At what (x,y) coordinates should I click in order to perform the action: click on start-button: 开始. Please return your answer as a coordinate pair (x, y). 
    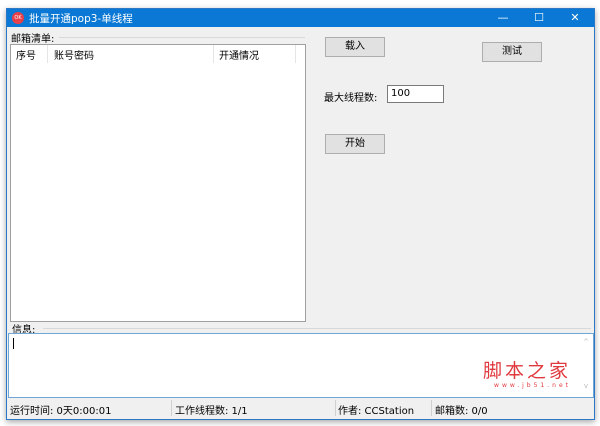
    Looking at the image, I should click on (355, 144).